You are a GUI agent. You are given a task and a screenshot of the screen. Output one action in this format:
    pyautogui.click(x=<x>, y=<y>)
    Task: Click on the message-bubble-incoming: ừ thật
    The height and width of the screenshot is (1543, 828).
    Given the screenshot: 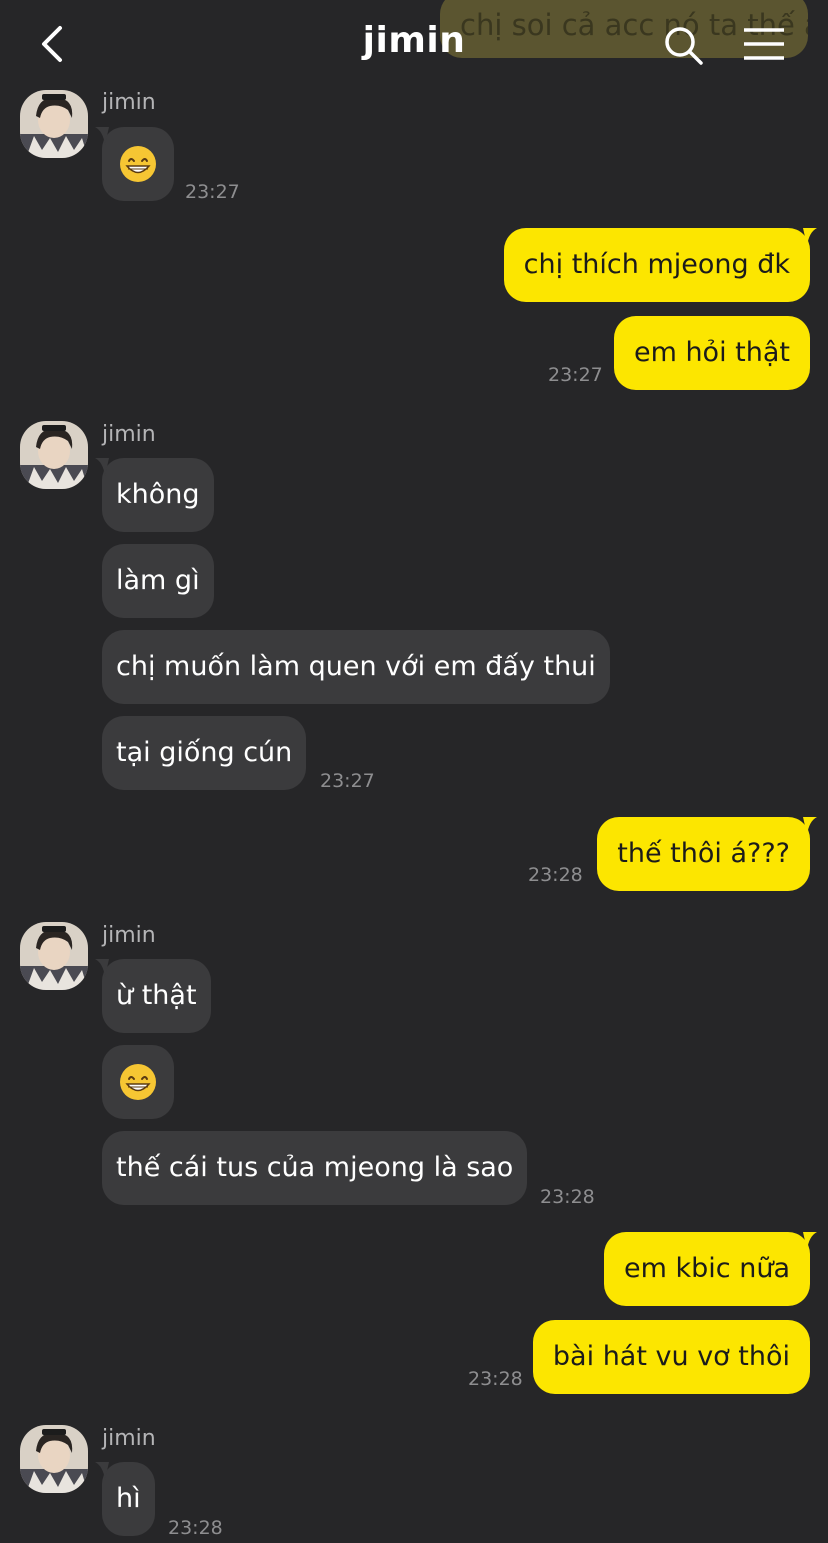 What is the action you would take?
    pyautogui.click(x=153, y=996)
    